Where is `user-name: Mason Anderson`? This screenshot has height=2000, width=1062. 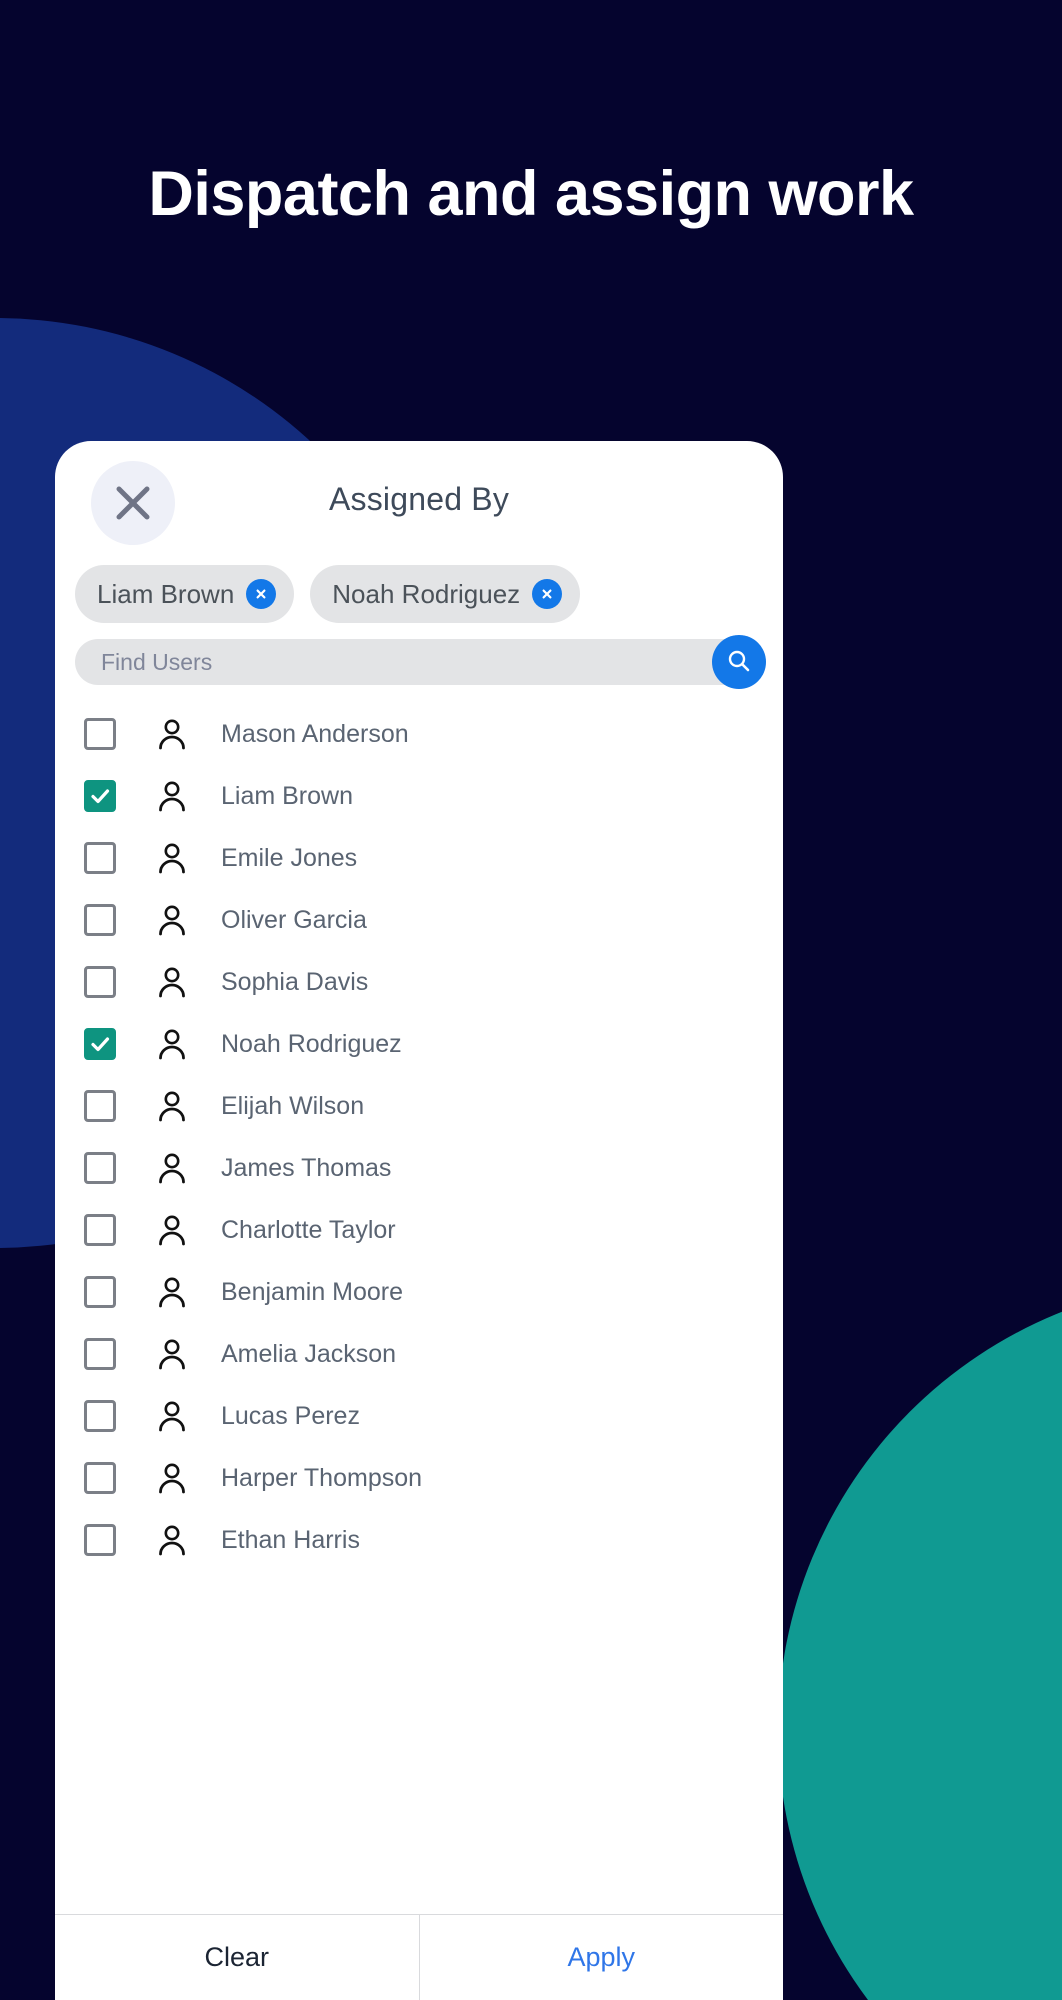
user-name: Mason Anderson is located at coordinates (315, 733).